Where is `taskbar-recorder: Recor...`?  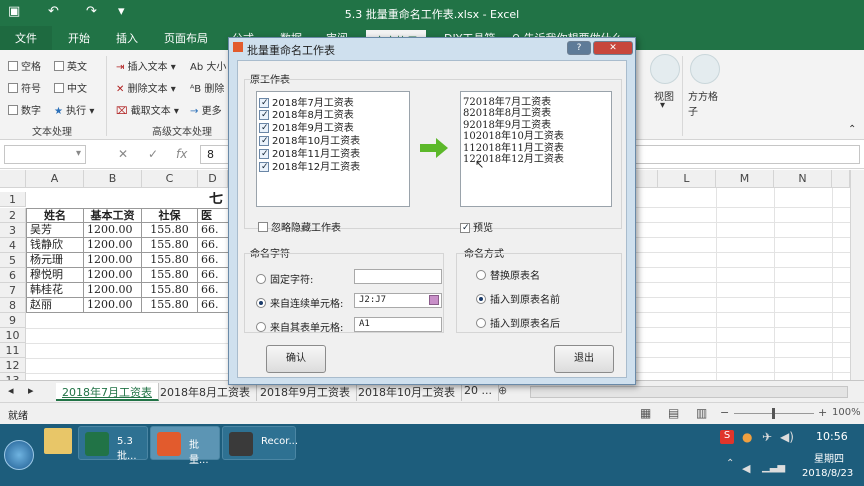 taskbar-recorder: Recor... is located at coordinates (260, 443).